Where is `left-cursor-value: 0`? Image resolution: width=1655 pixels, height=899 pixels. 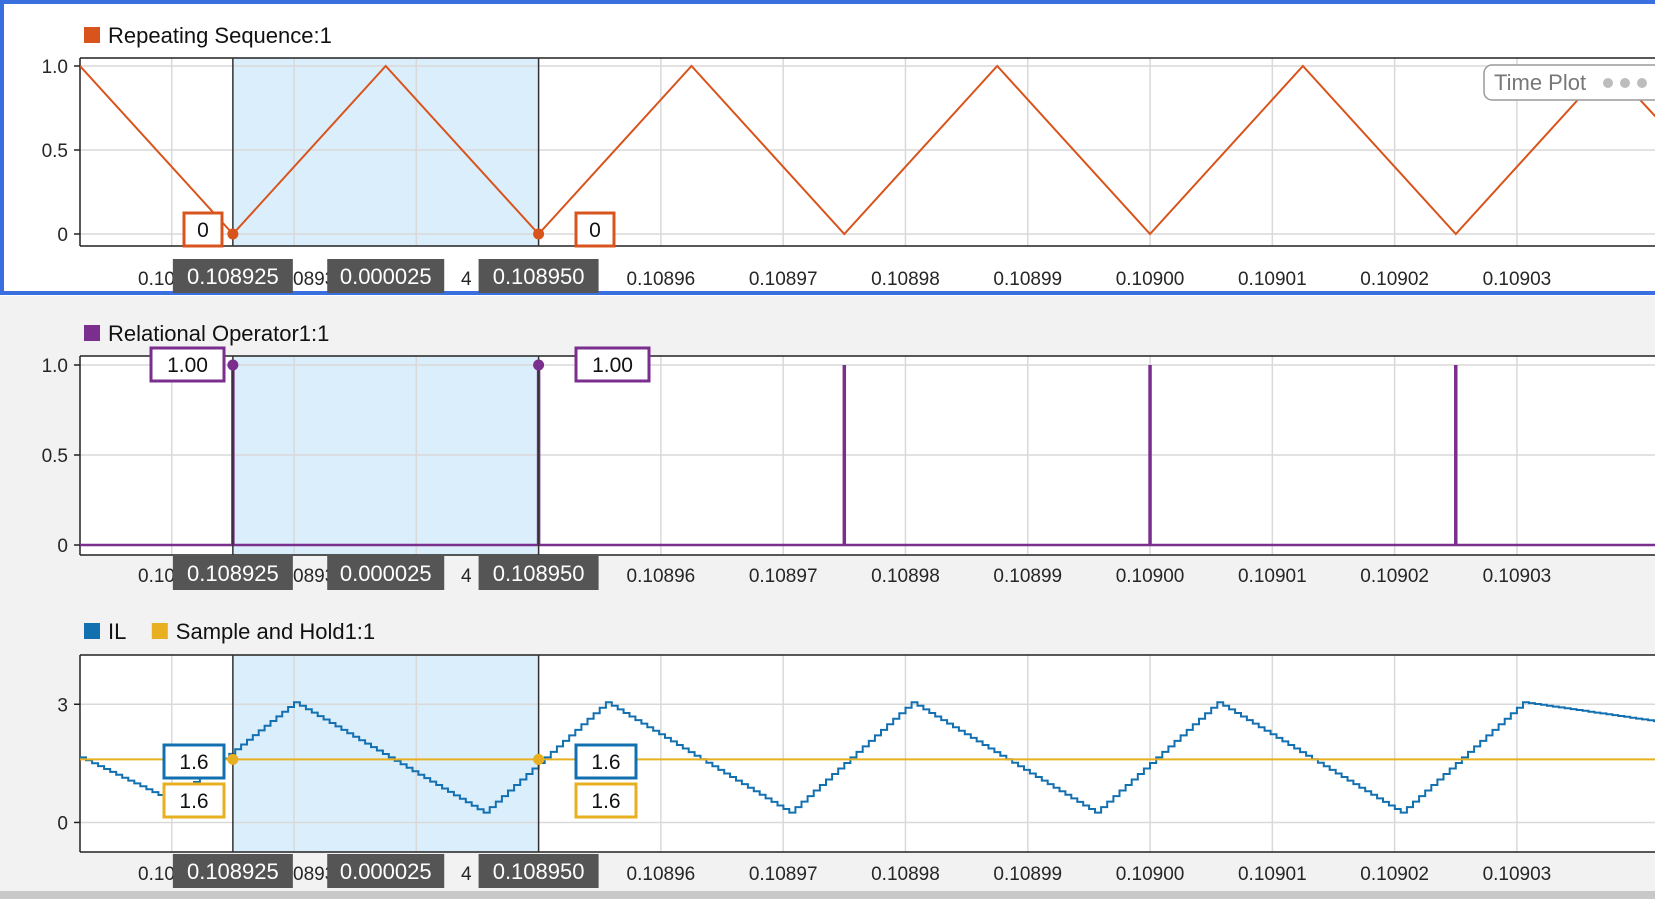
left-cursor-value: 0 is located at coordinates (203, 230).